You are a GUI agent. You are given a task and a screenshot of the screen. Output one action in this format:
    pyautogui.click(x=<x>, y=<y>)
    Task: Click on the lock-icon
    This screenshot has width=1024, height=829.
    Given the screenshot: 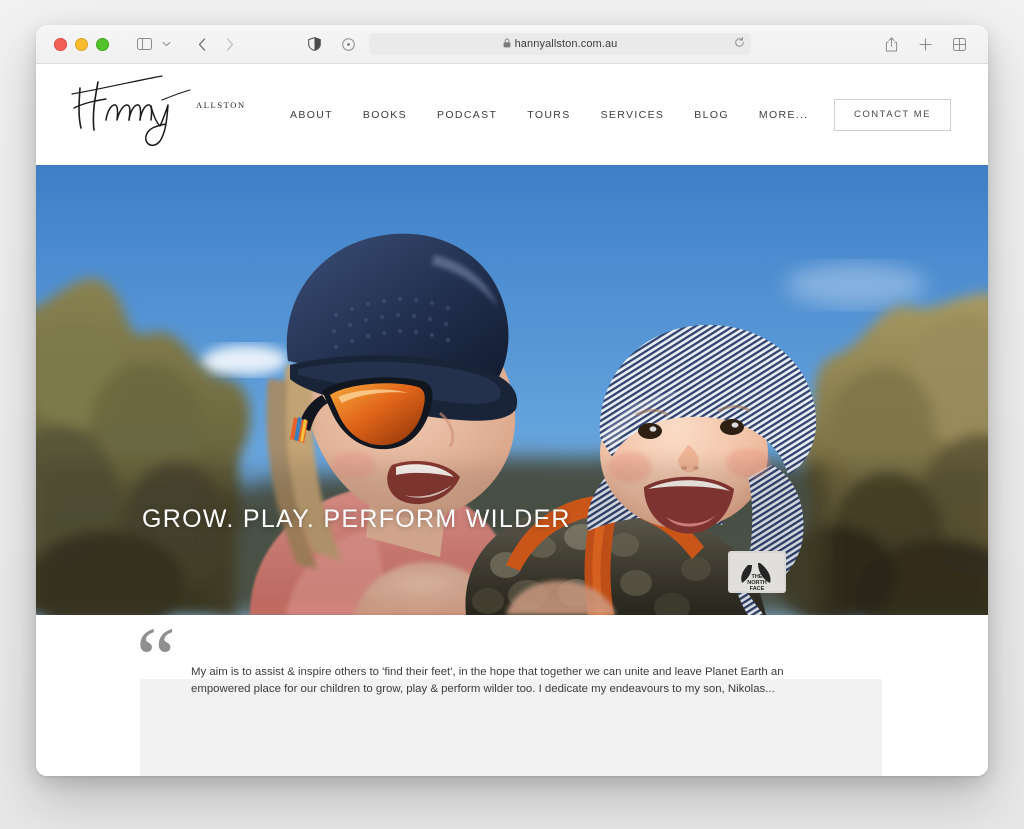 What is the action you would take?
    pyautogui.click(x=507, y=44)
    